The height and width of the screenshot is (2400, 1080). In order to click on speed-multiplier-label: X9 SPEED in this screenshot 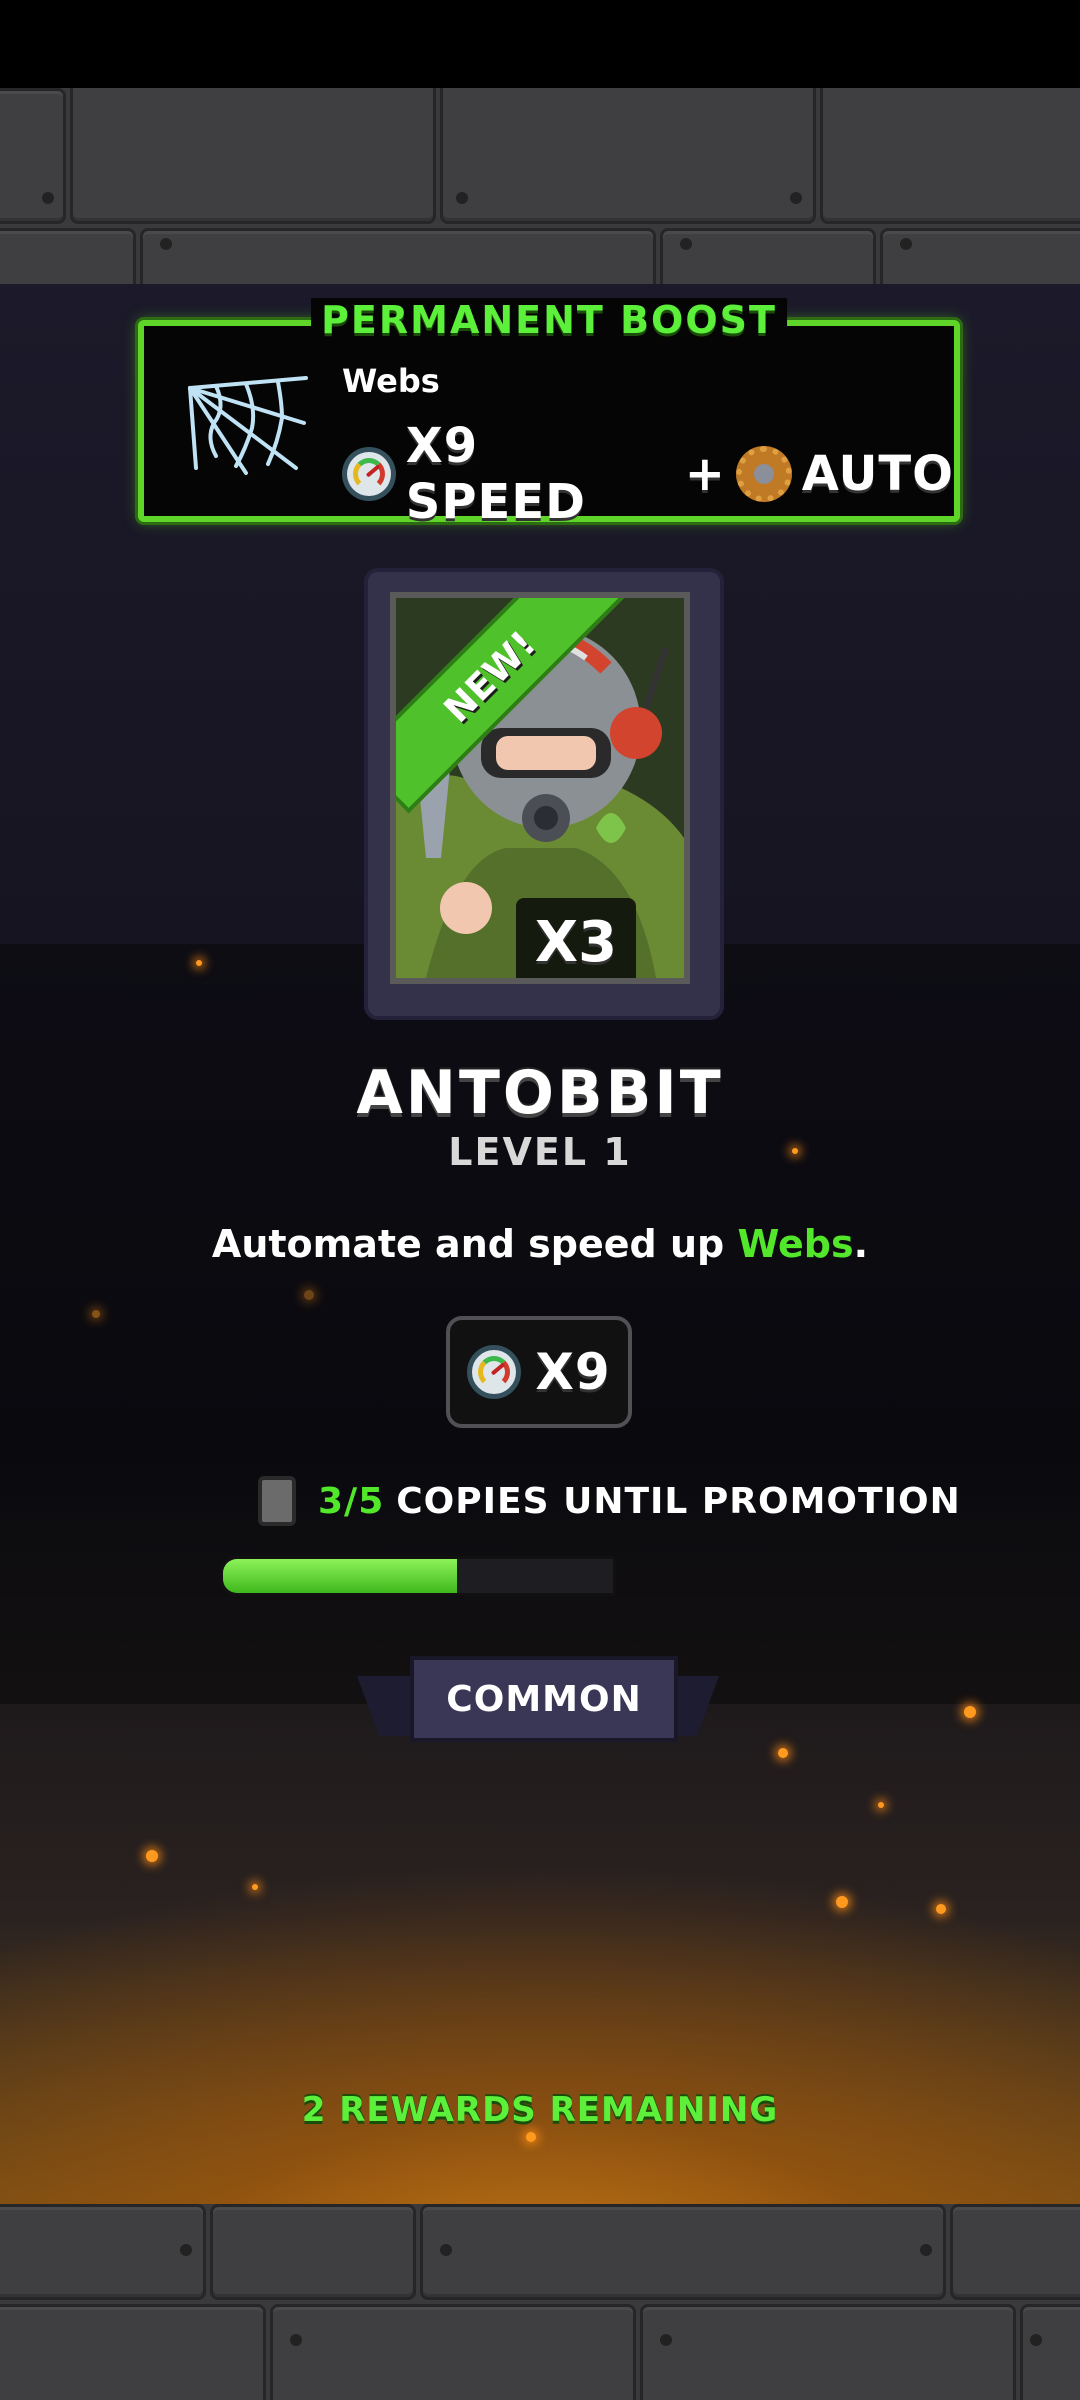, I will do `click(495, 474)`.